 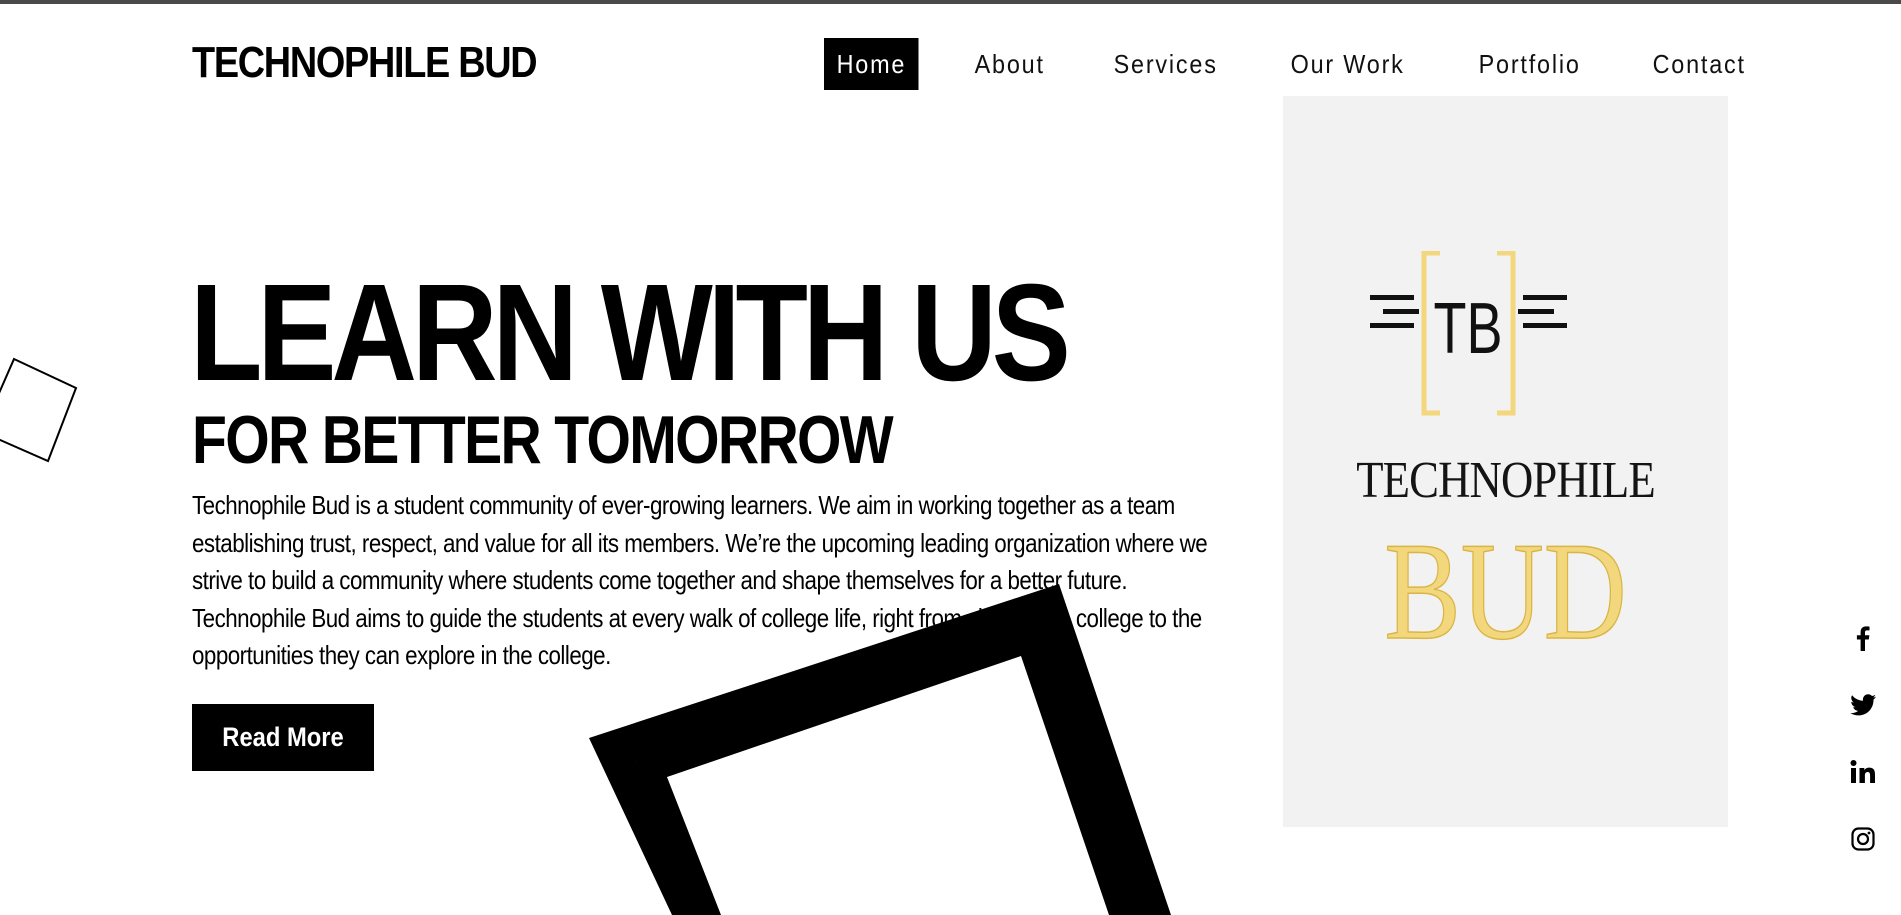 I want to click on logo-mark-text: TB, so click(x=1468, y=329).